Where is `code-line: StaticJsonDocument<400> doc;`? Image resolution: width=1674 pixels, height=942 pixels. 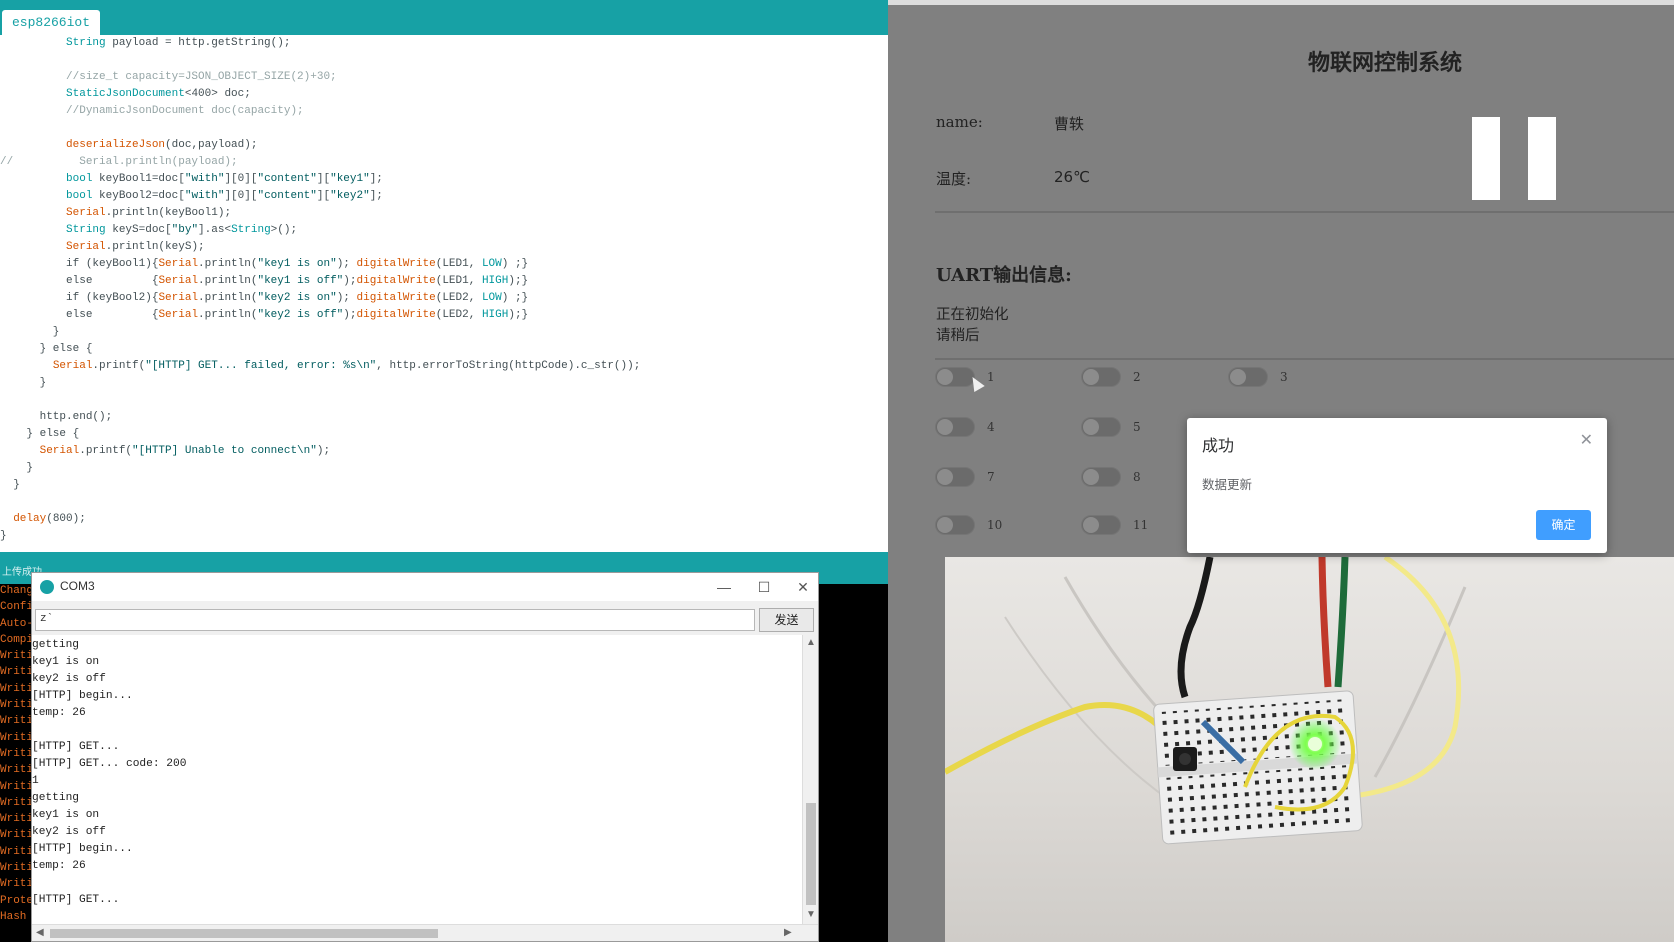
code-line: StaticJsonDocument<400> doc; is located at coordinates (158, 94).